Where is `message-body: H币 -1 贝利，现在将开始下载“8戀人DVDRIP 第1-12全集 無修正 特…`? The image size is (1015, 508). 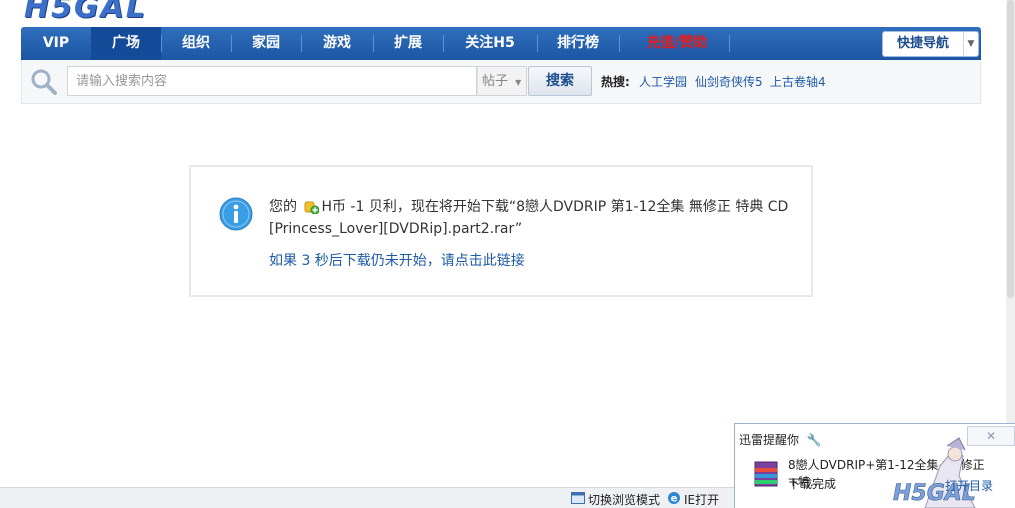 message-body: H币 -1 贝利，现在将开始下载“8戀人DVDRIP 第1-12全集 無修正 特… is located at coordinates (529, 218).